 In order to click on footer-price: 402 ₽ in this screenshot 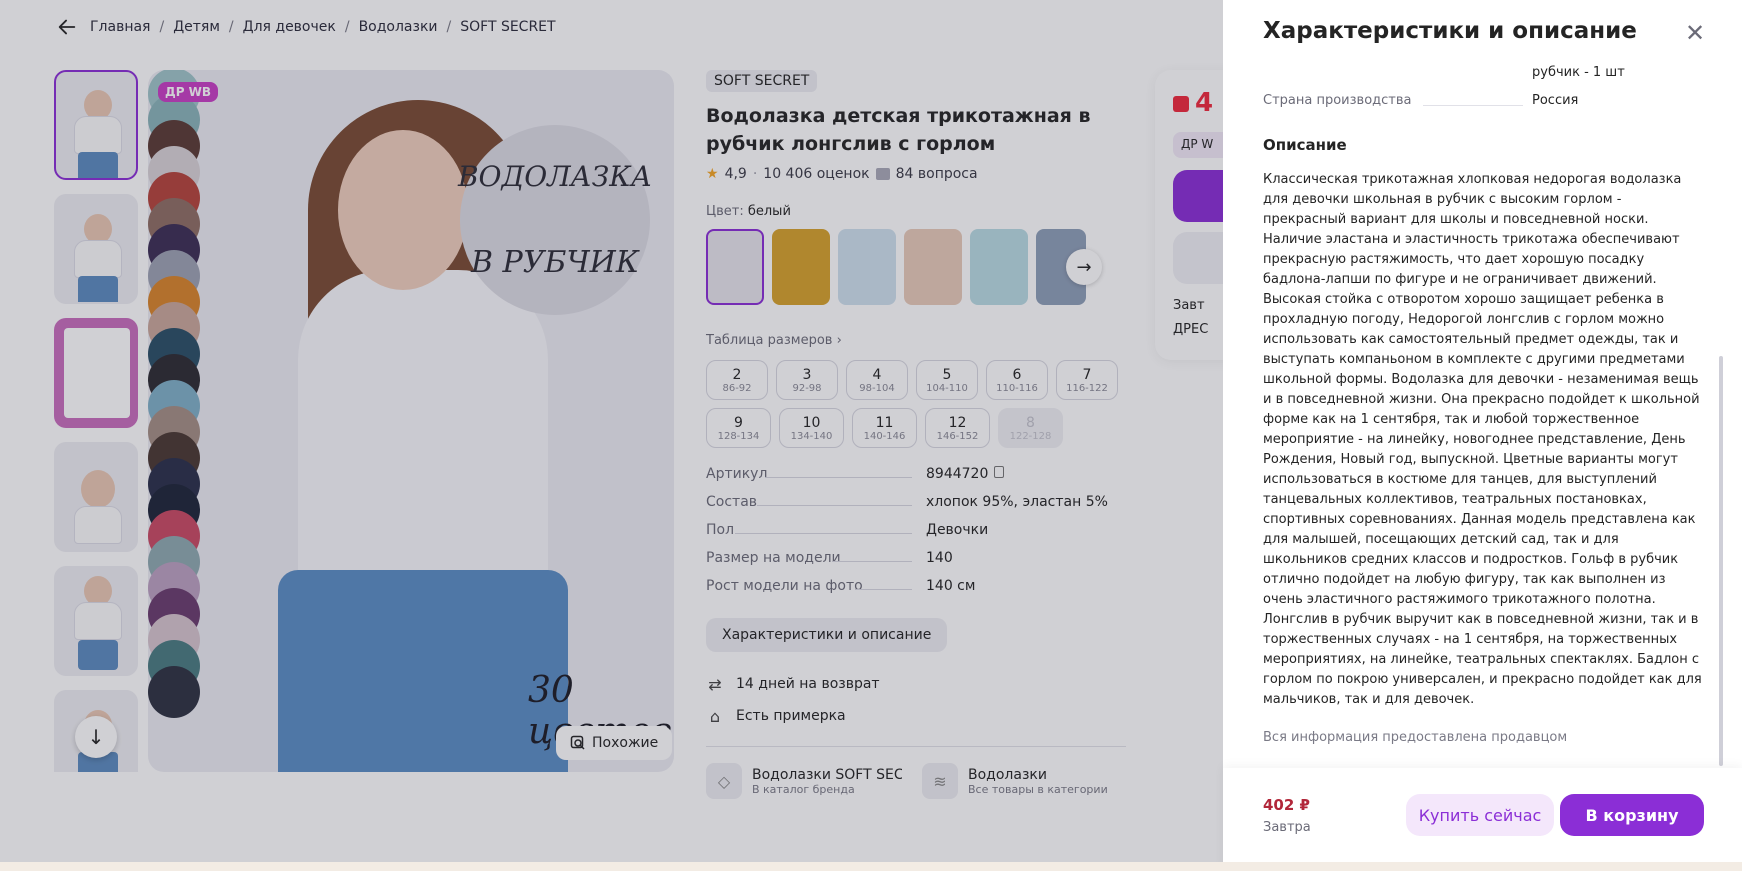, I will do `click(1286, 805)`.